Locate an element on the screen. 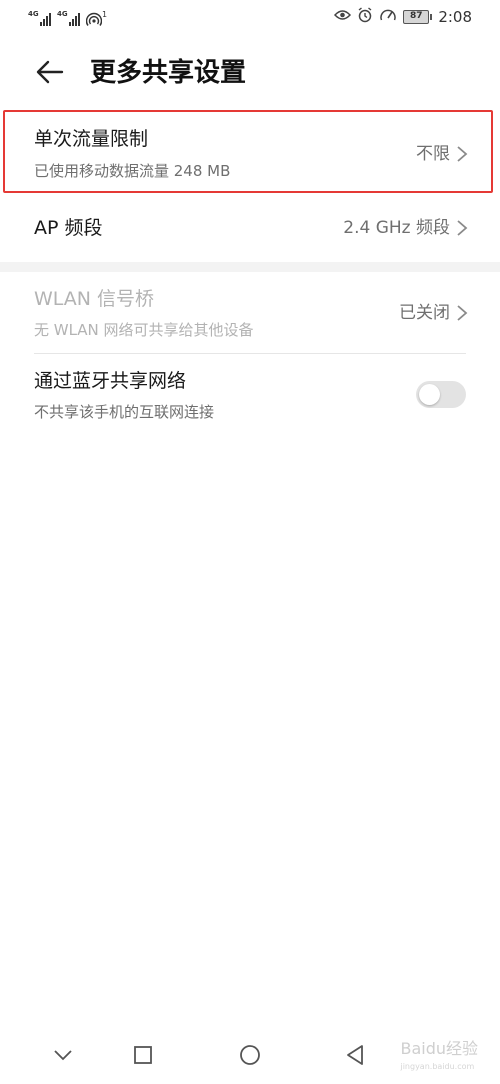 The height and width of the screenshot is (1084, 500). page-title: 更多共享设置 is located at coordinates (168, 73).